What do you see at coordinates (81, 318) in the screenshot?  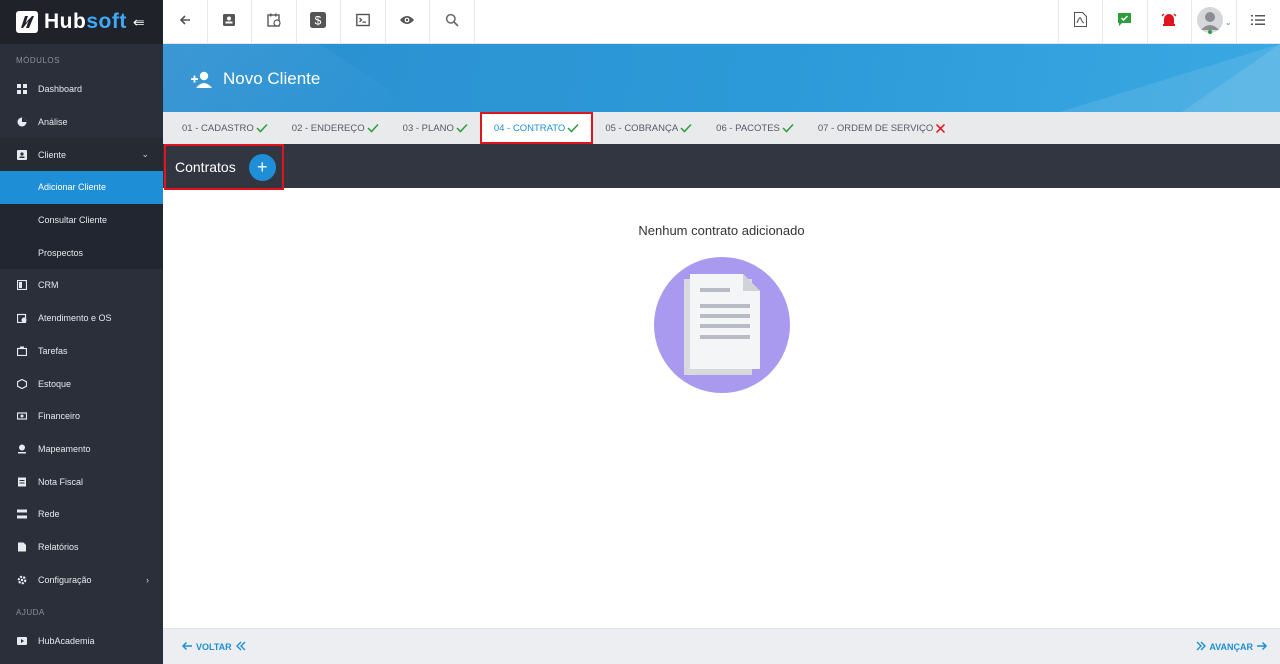 I see `sidebar-item-atendimento: Atendimento e OS` at bounding box center [81, 318].